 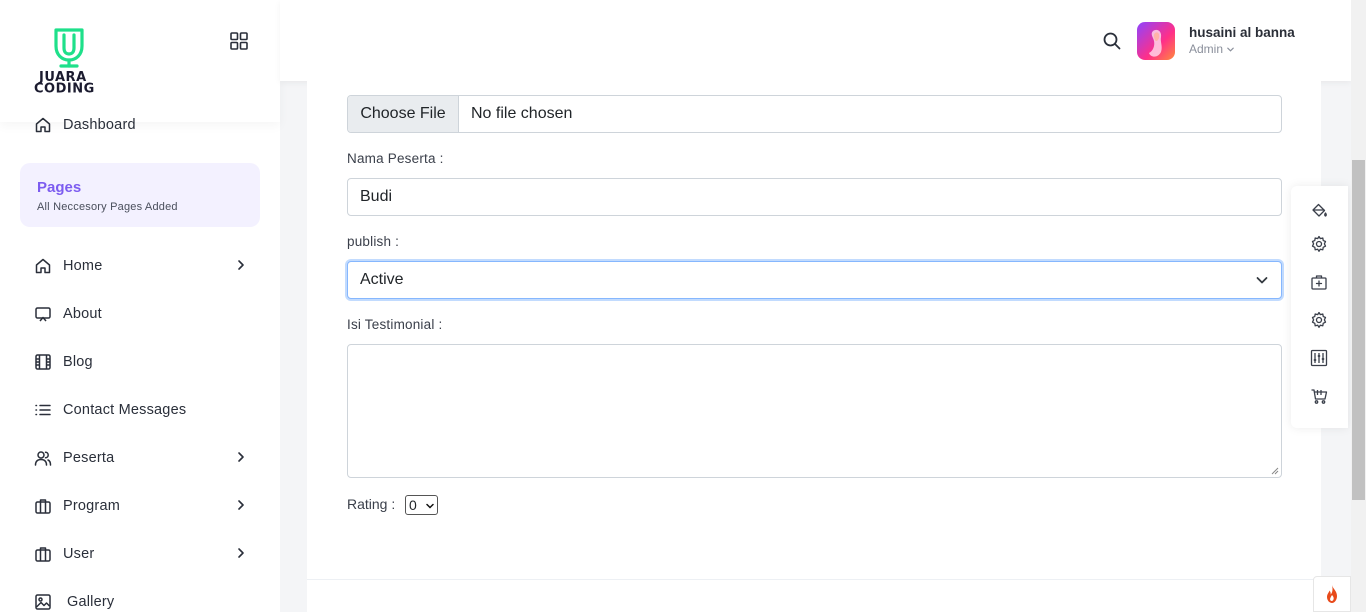 What do you see at coordinates (371, 504) in the screenshot?
I see `rating-label: Rating :` at bounding box center [371, 504].